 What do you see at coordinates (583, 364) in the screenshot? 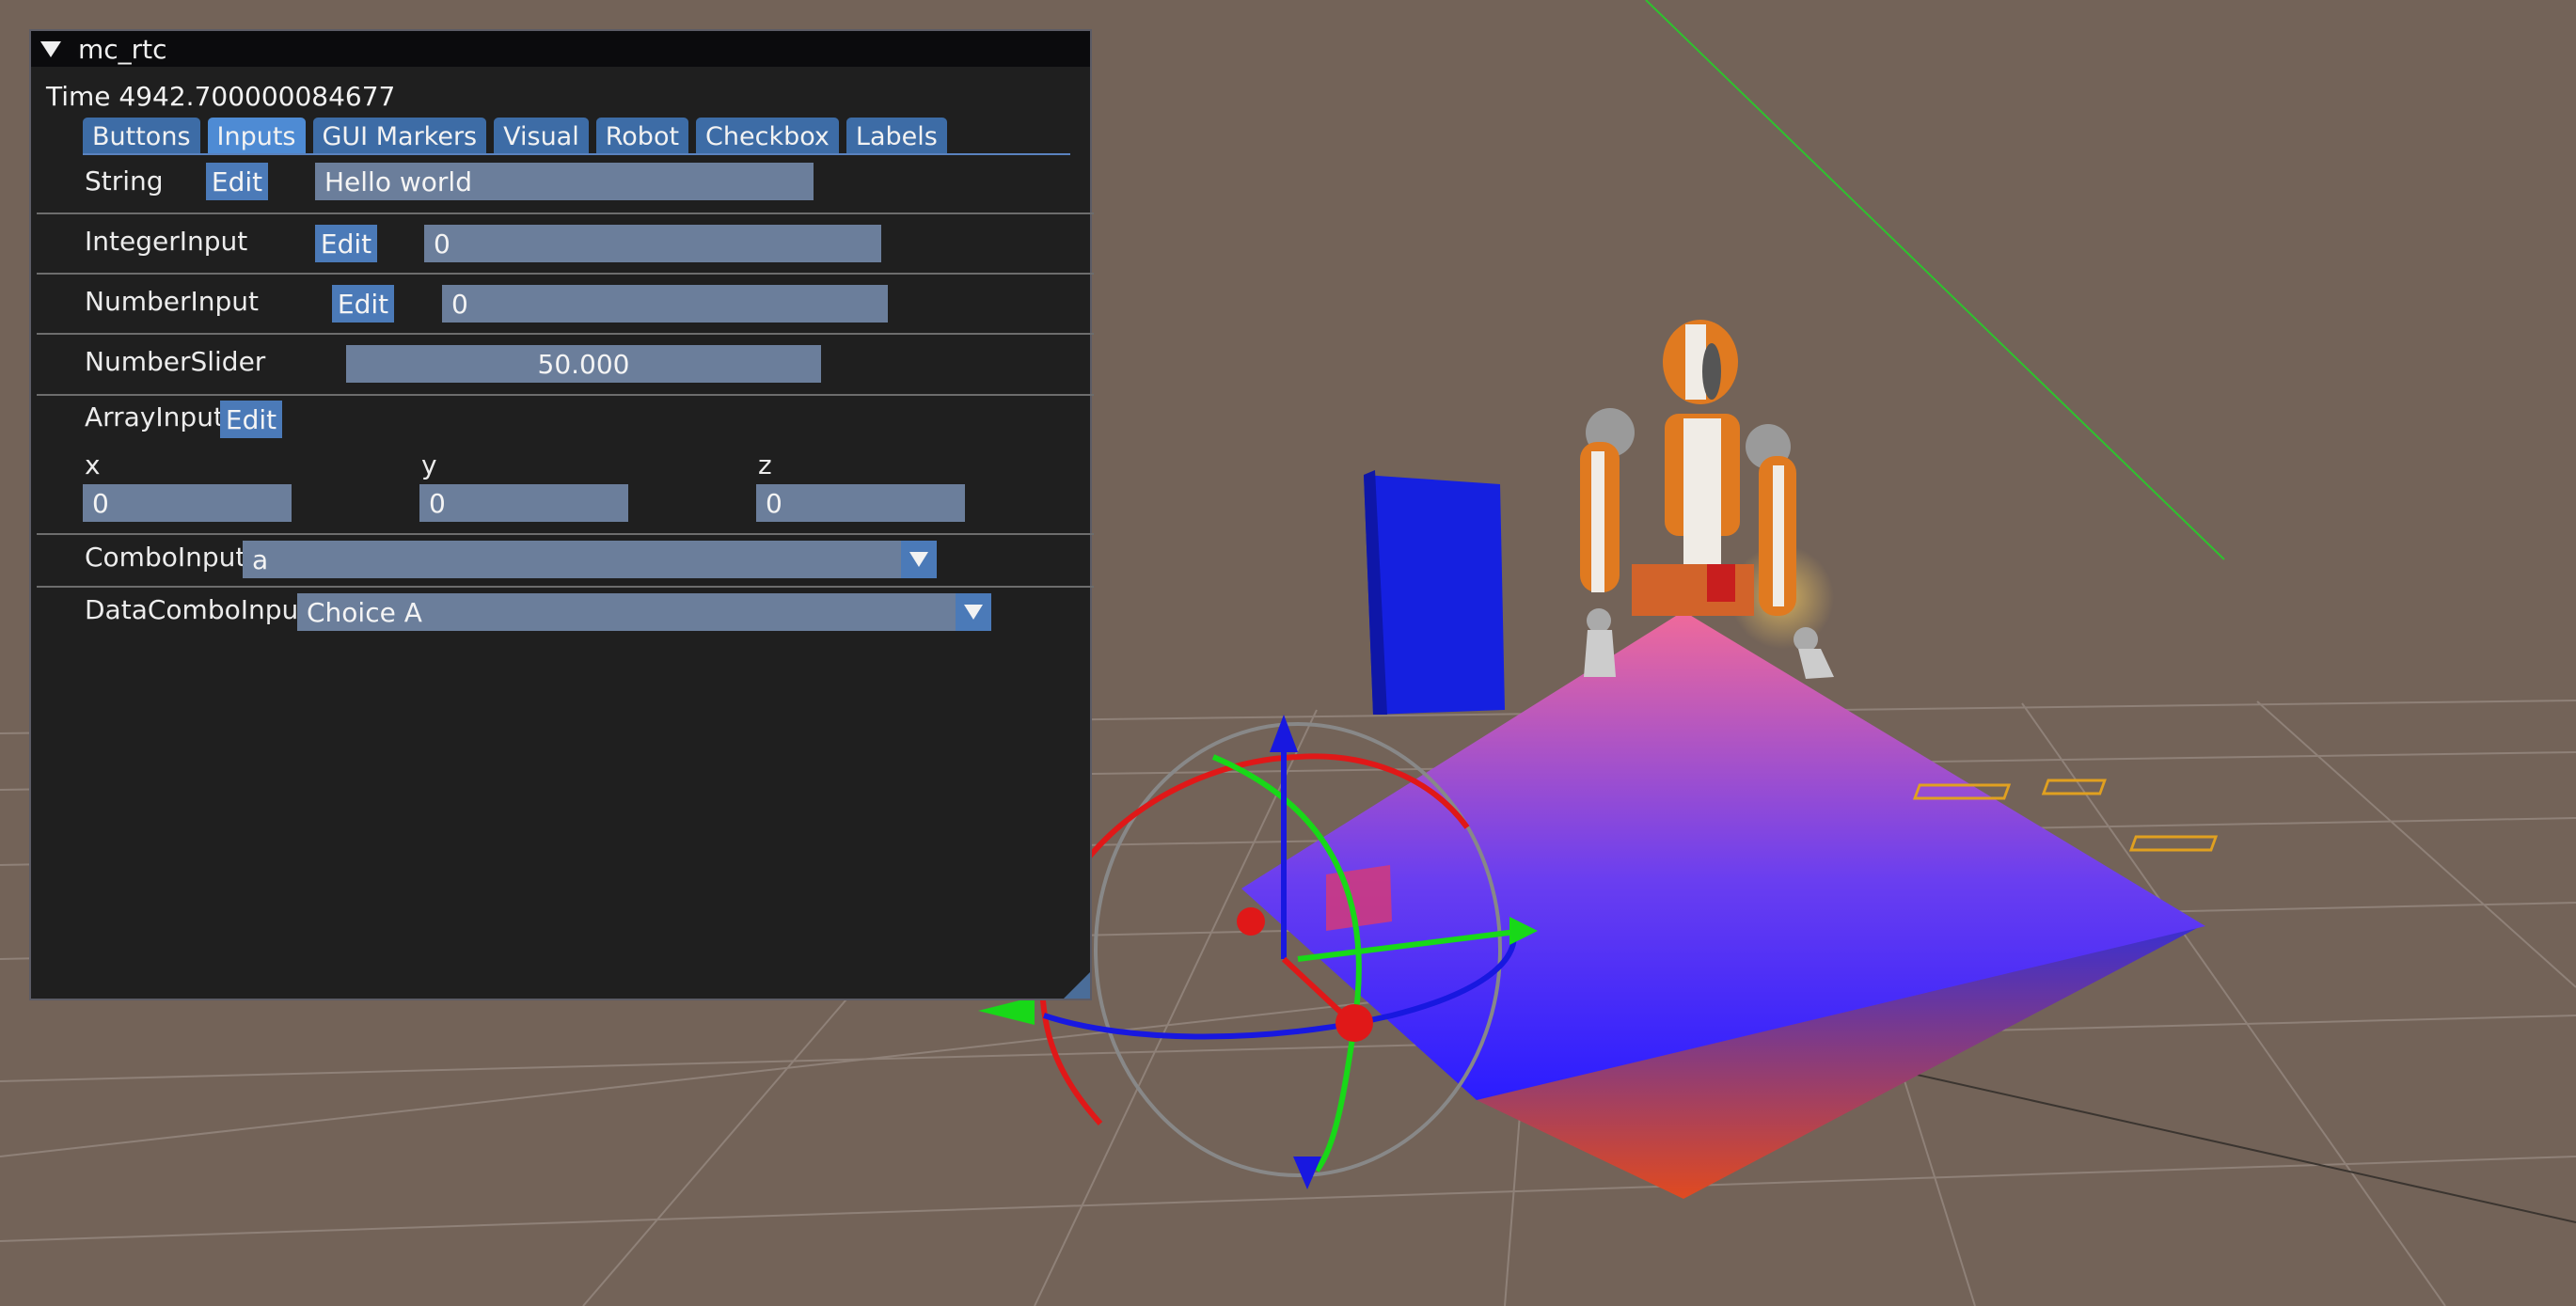
I see `number-slider: 50.000` at bounding box center [583, 364].